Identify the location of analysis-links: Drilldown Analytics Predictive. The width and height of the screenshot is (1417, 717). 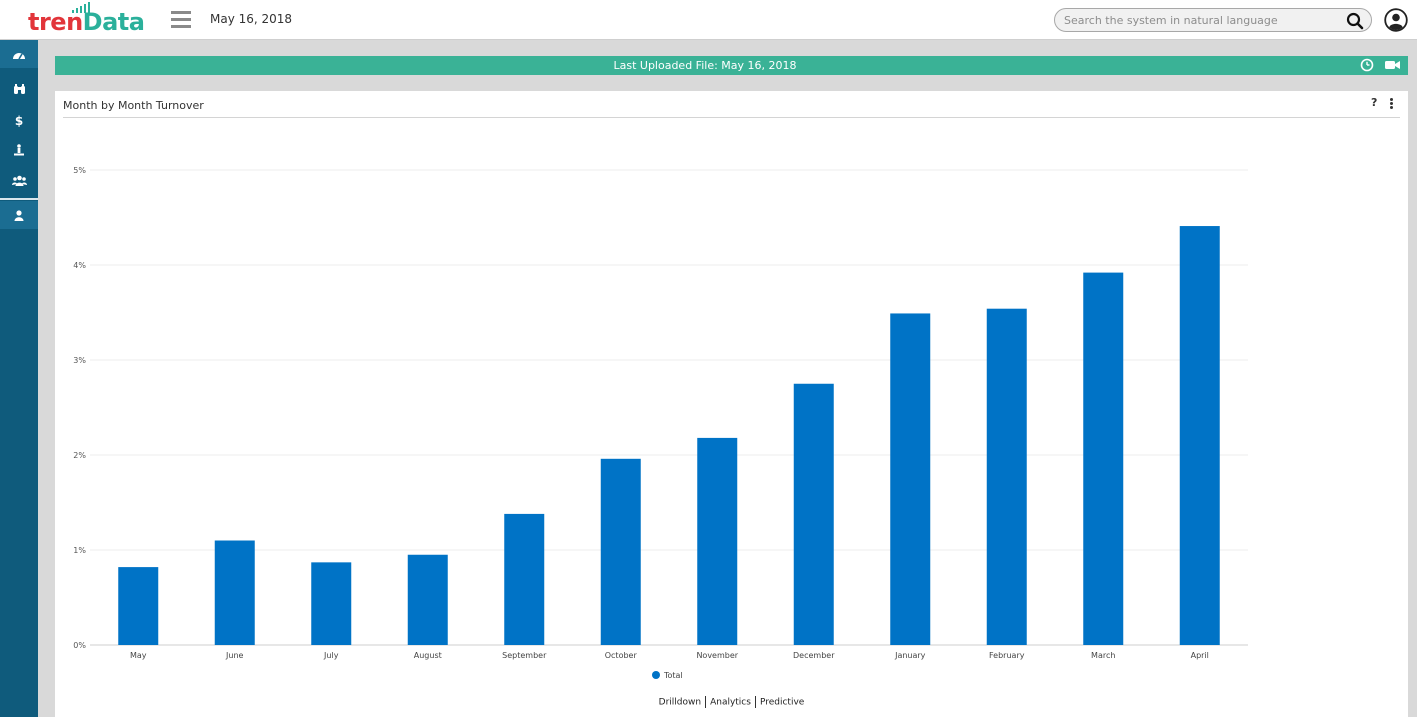
(731, 702).